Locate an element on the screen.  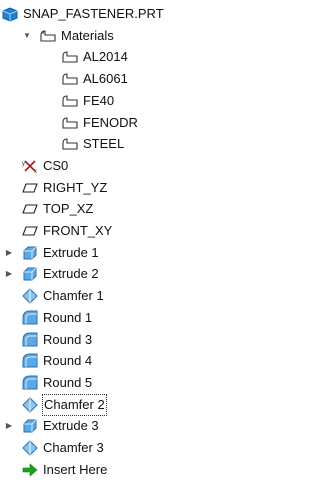
tree-item-label: AL2014 is located at coordinates (105, 57).